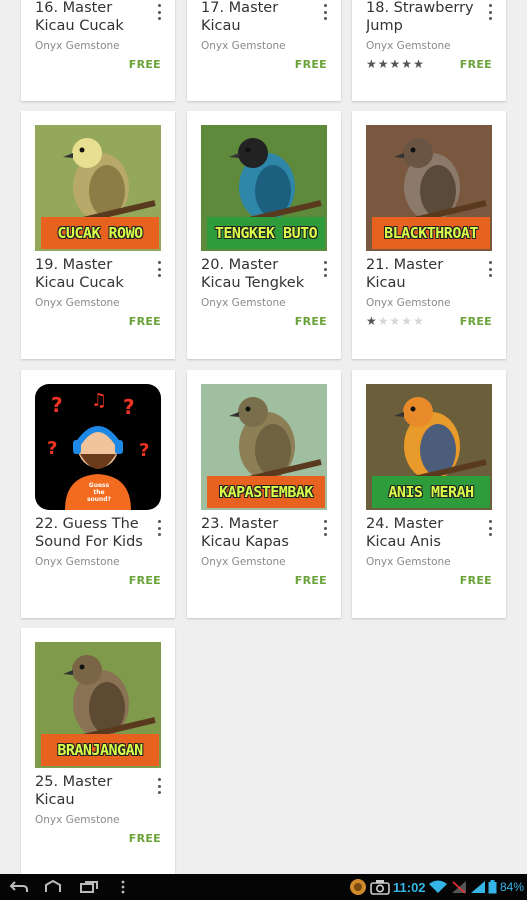  Describe the element at coordinates (263, 887) in the screenshot. I see `system-navigation-bar: 11:02 84%` at that location.